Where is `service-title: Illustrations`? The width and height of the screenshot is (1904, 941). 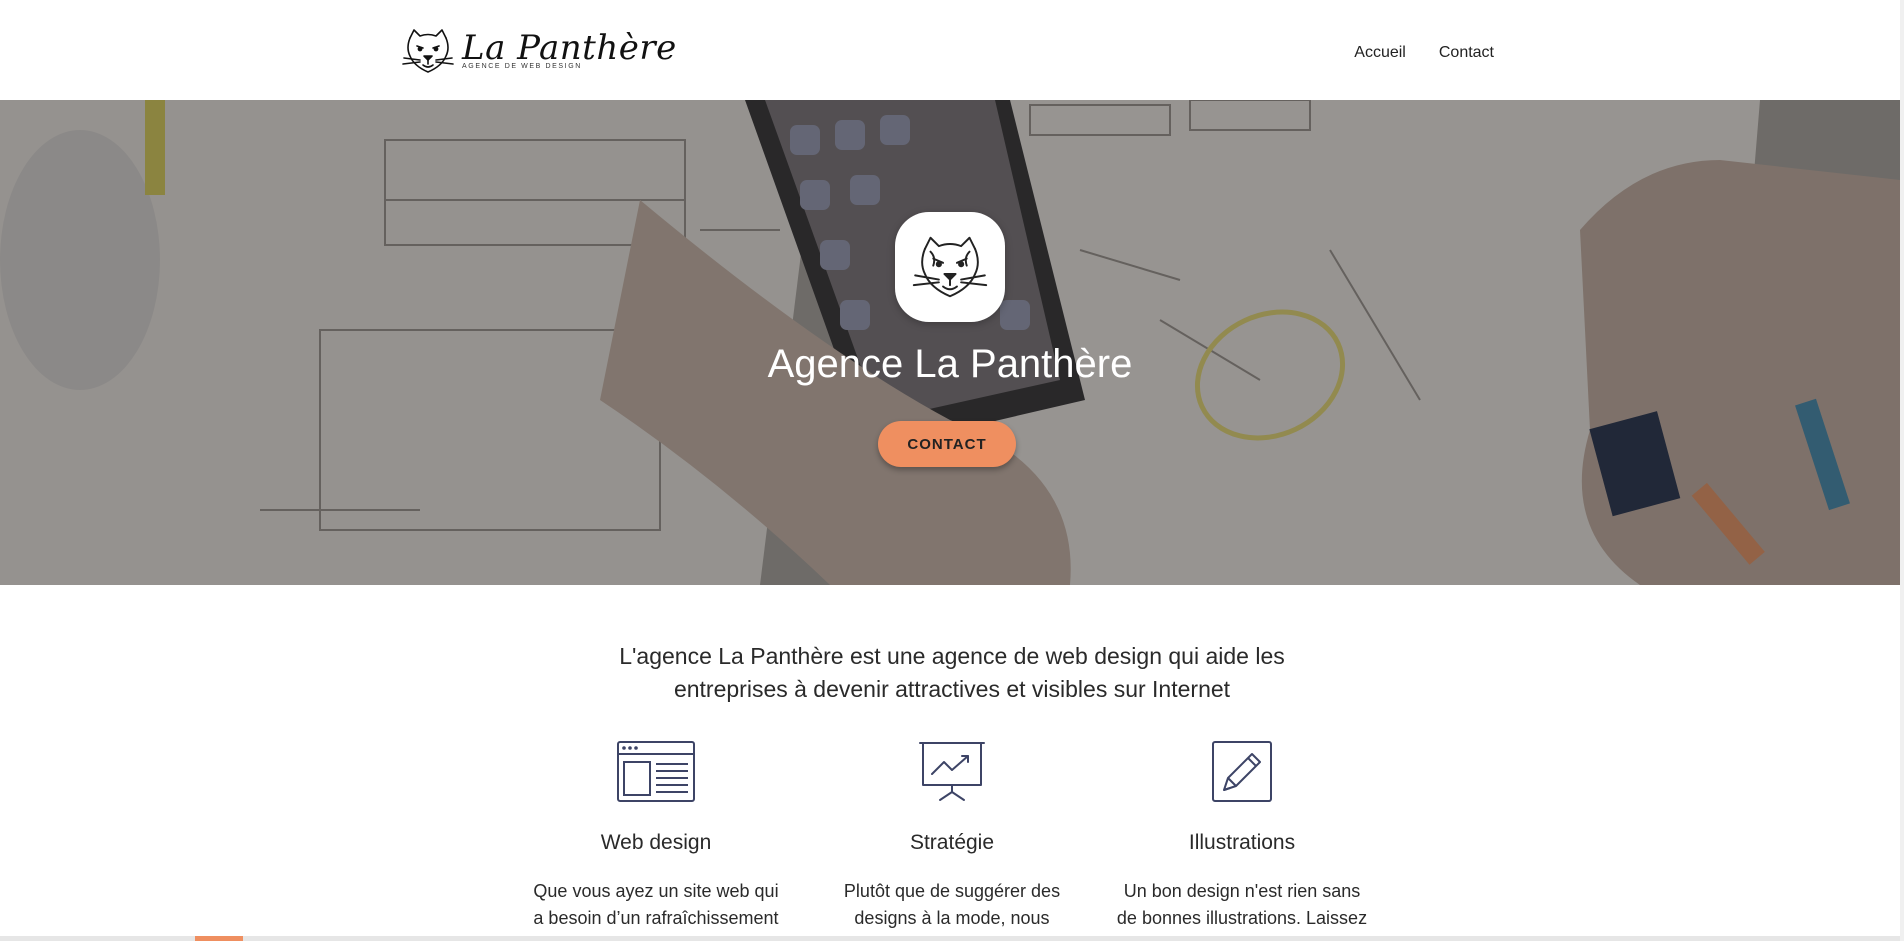 service-title: Illustrations is located at coordinates (1242, 842).